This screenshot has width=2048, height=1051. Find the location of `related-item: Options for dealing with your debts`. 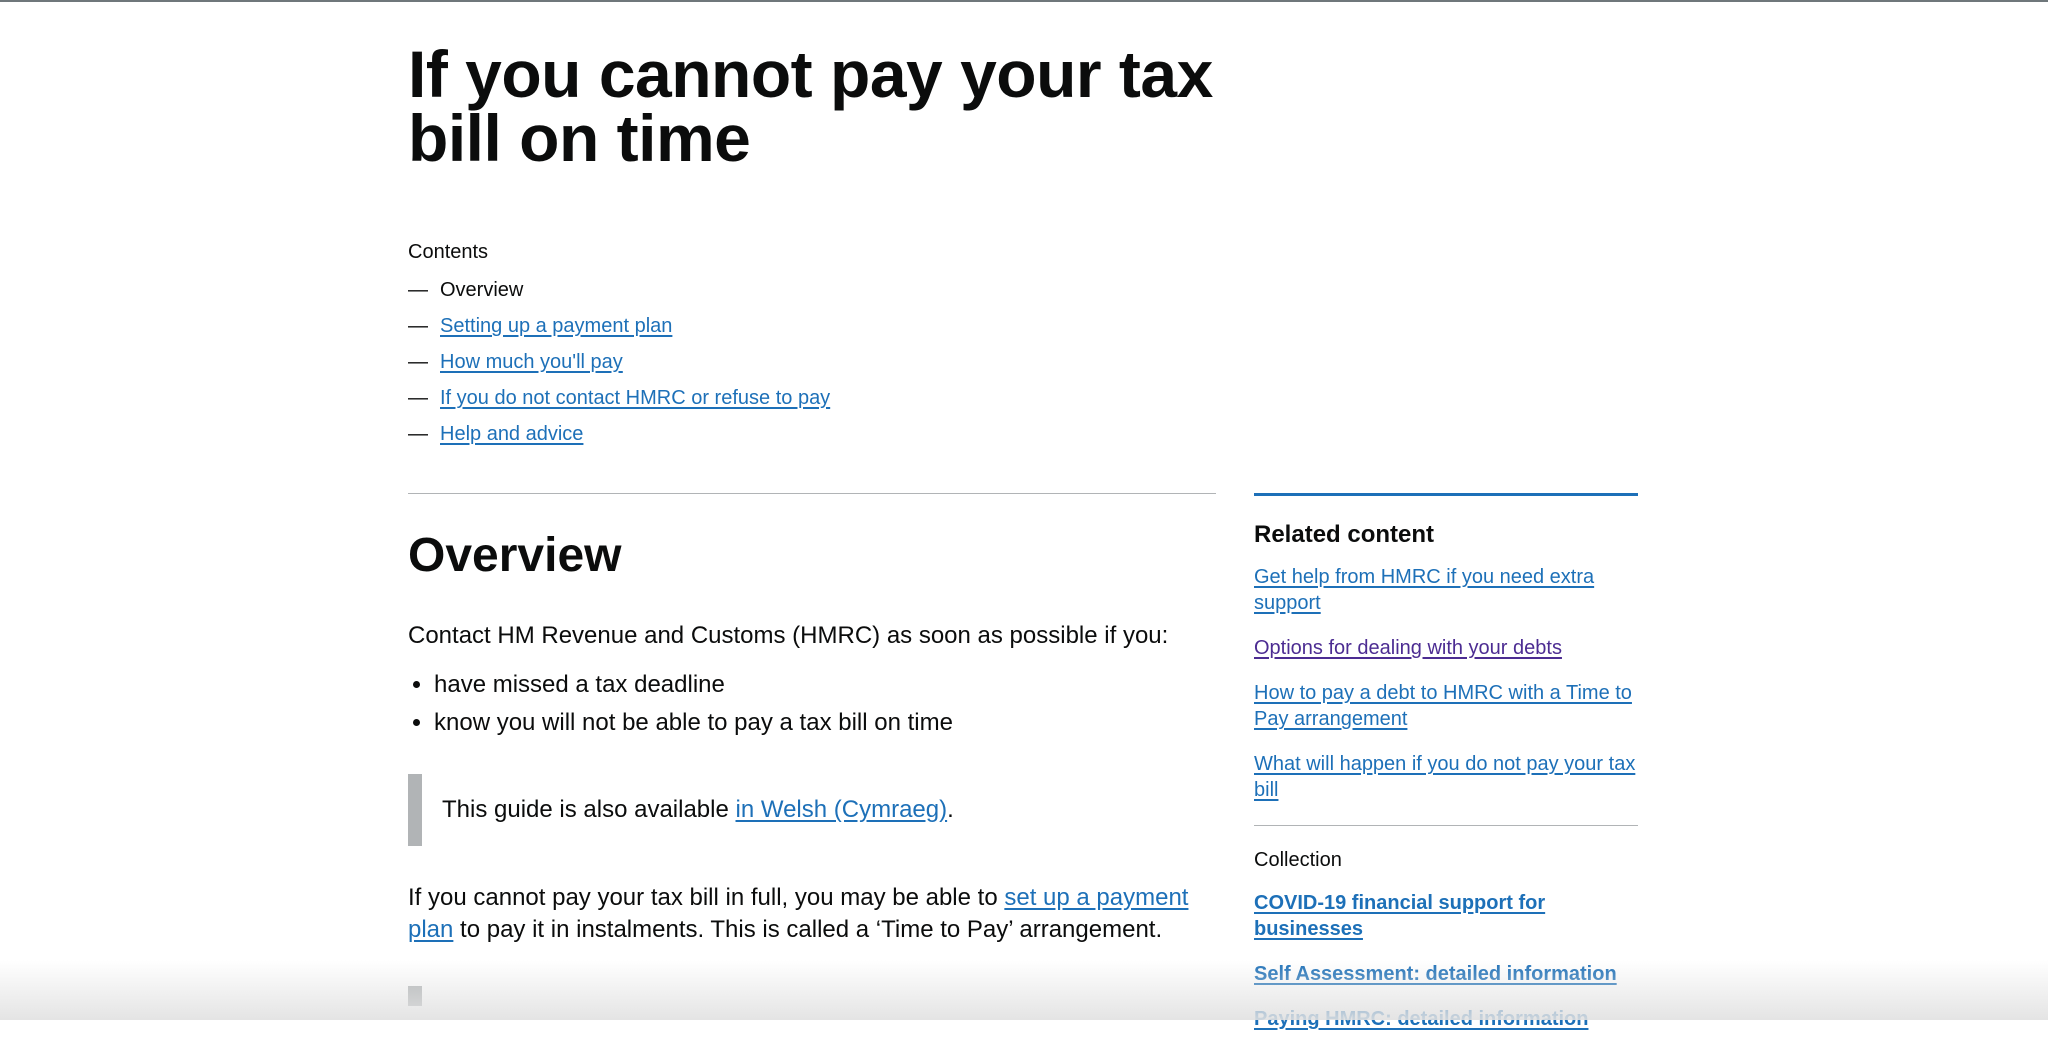

related-item: Options for dealing with your debts is located at coordinates (1446, 648).